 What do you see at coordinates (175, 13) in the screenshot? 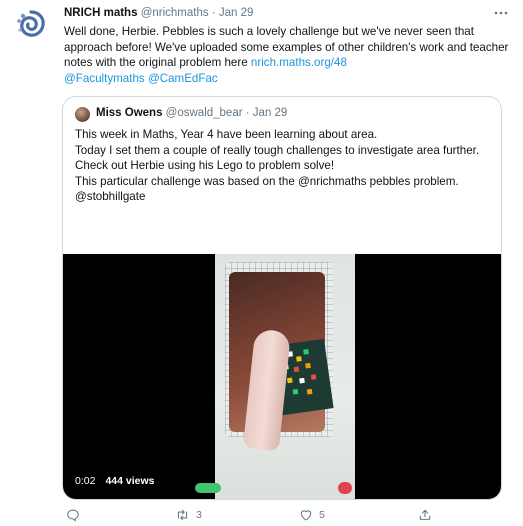
I see `author-handle: @nrichmaths` at bounding box center [175, 13].